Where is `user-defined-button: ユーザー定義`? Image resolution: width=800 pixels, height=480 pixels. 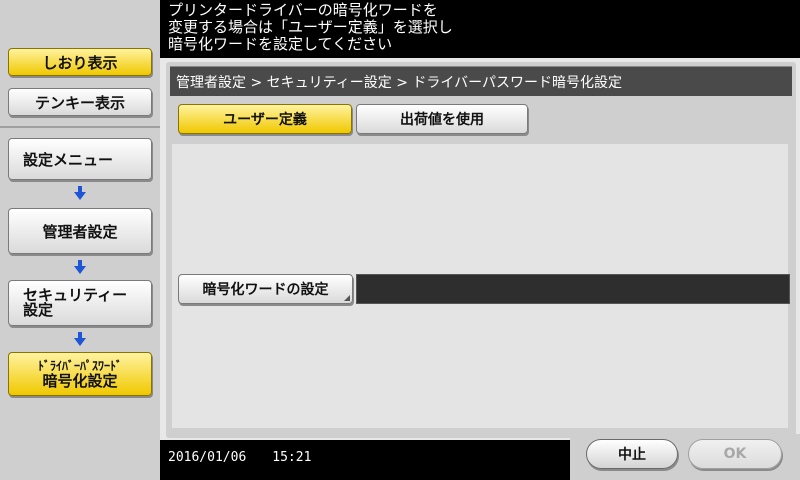 user-defined-button: ユーザー定義 is located at coordinates (265, 119).